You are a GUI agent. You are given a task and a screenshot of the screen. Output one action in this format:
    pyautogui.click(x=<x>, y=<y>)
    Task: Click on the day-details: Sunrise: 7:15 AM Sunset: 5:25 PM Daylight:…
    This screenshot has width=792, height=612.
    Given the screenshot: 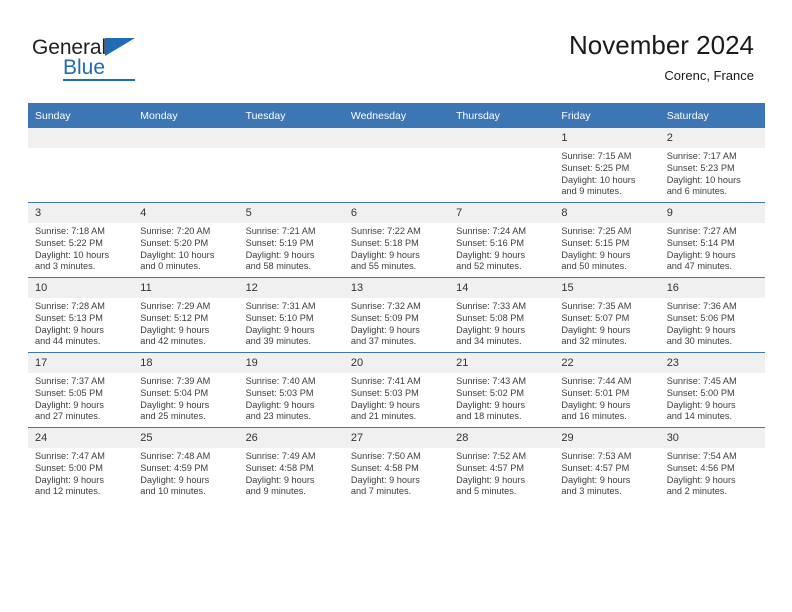 What is the action you would take?
    pyautogui.click(x=606, y=173)
    